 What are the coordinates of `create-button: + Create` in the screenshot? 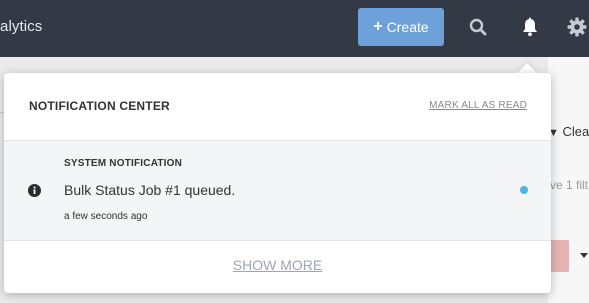 It's located at (401, 27).